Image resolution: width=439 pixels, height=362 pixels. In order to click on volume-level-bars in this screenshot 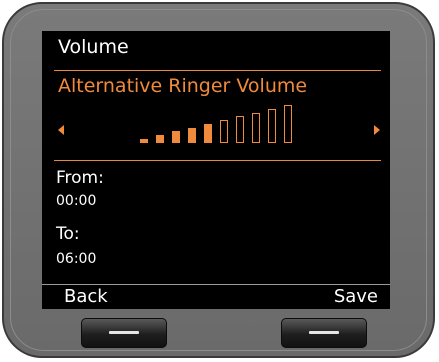, I will do `click(225, 123)`.